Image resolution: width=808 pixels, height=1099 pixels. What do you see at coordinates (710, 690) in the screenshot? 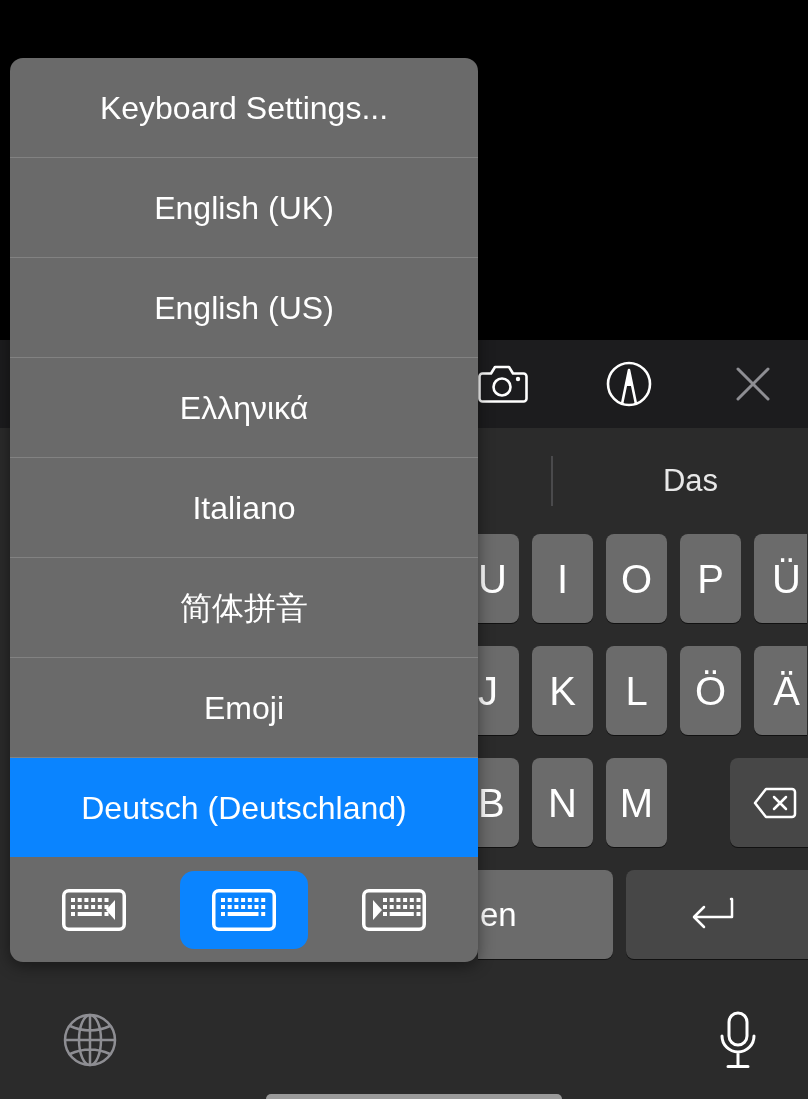
I see `keyboard-key: Ö` at bounding box center [710, 690].